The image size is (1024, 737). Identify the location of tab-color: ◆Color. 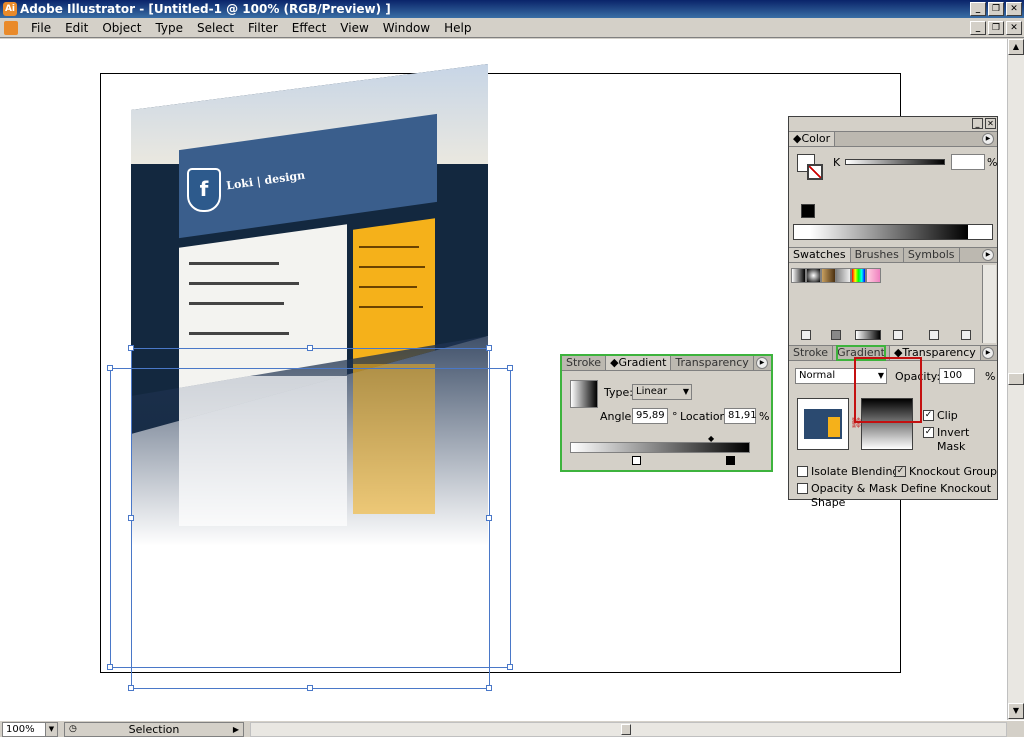
(812, 139).